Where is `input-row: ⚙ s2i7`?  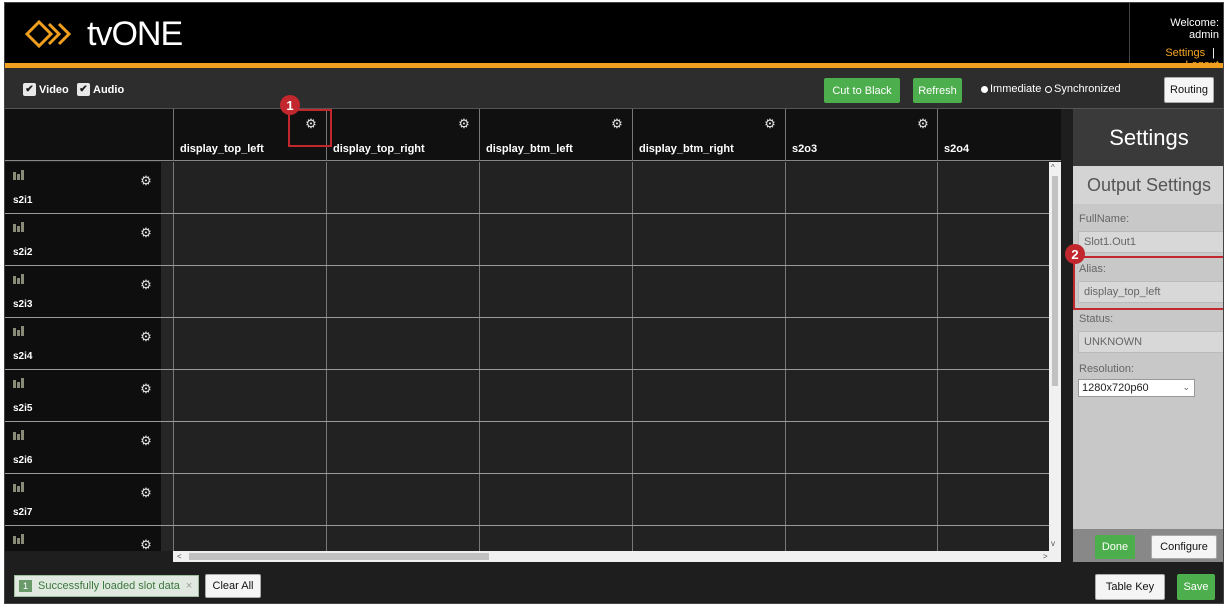
input-row: ⚙ s2i7 is located at coordinates (527, 500).